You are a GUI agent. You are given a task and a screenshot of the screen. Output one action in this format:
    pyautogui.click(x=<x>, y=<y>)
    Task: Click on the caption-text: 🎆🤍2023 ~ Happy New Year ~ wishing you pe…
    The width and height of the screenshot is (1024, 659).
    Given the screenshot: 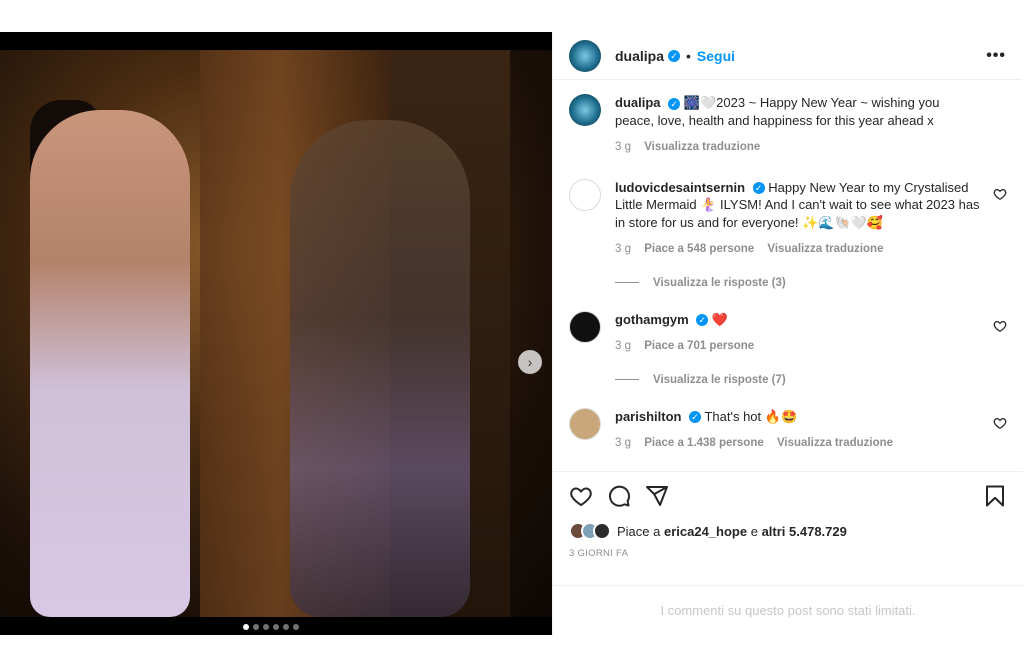 What is the action you would take?
    pyautogui.click(x=777, y=111)
    